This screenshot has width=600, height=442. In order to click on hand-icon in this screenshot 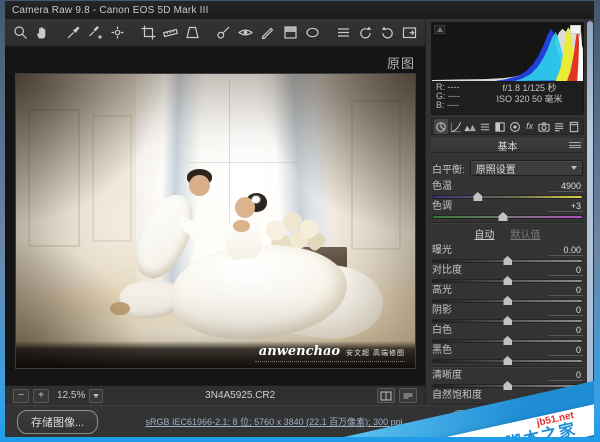, I will do `click(41, 33)`.